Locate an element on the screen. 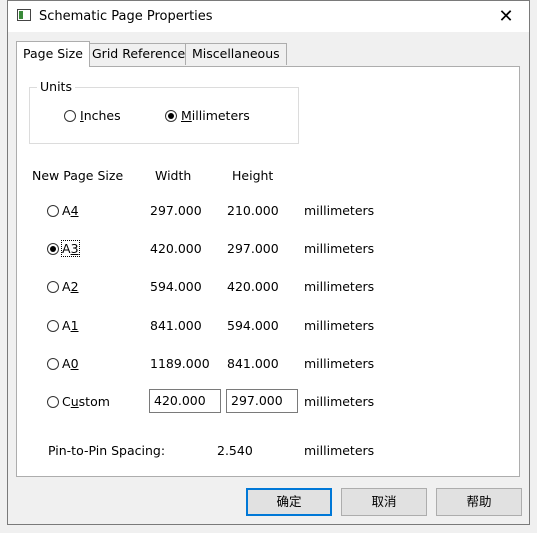  pin-spacing-label: Pin-to-Pin Spacing: is located at coordinates (107, 450).